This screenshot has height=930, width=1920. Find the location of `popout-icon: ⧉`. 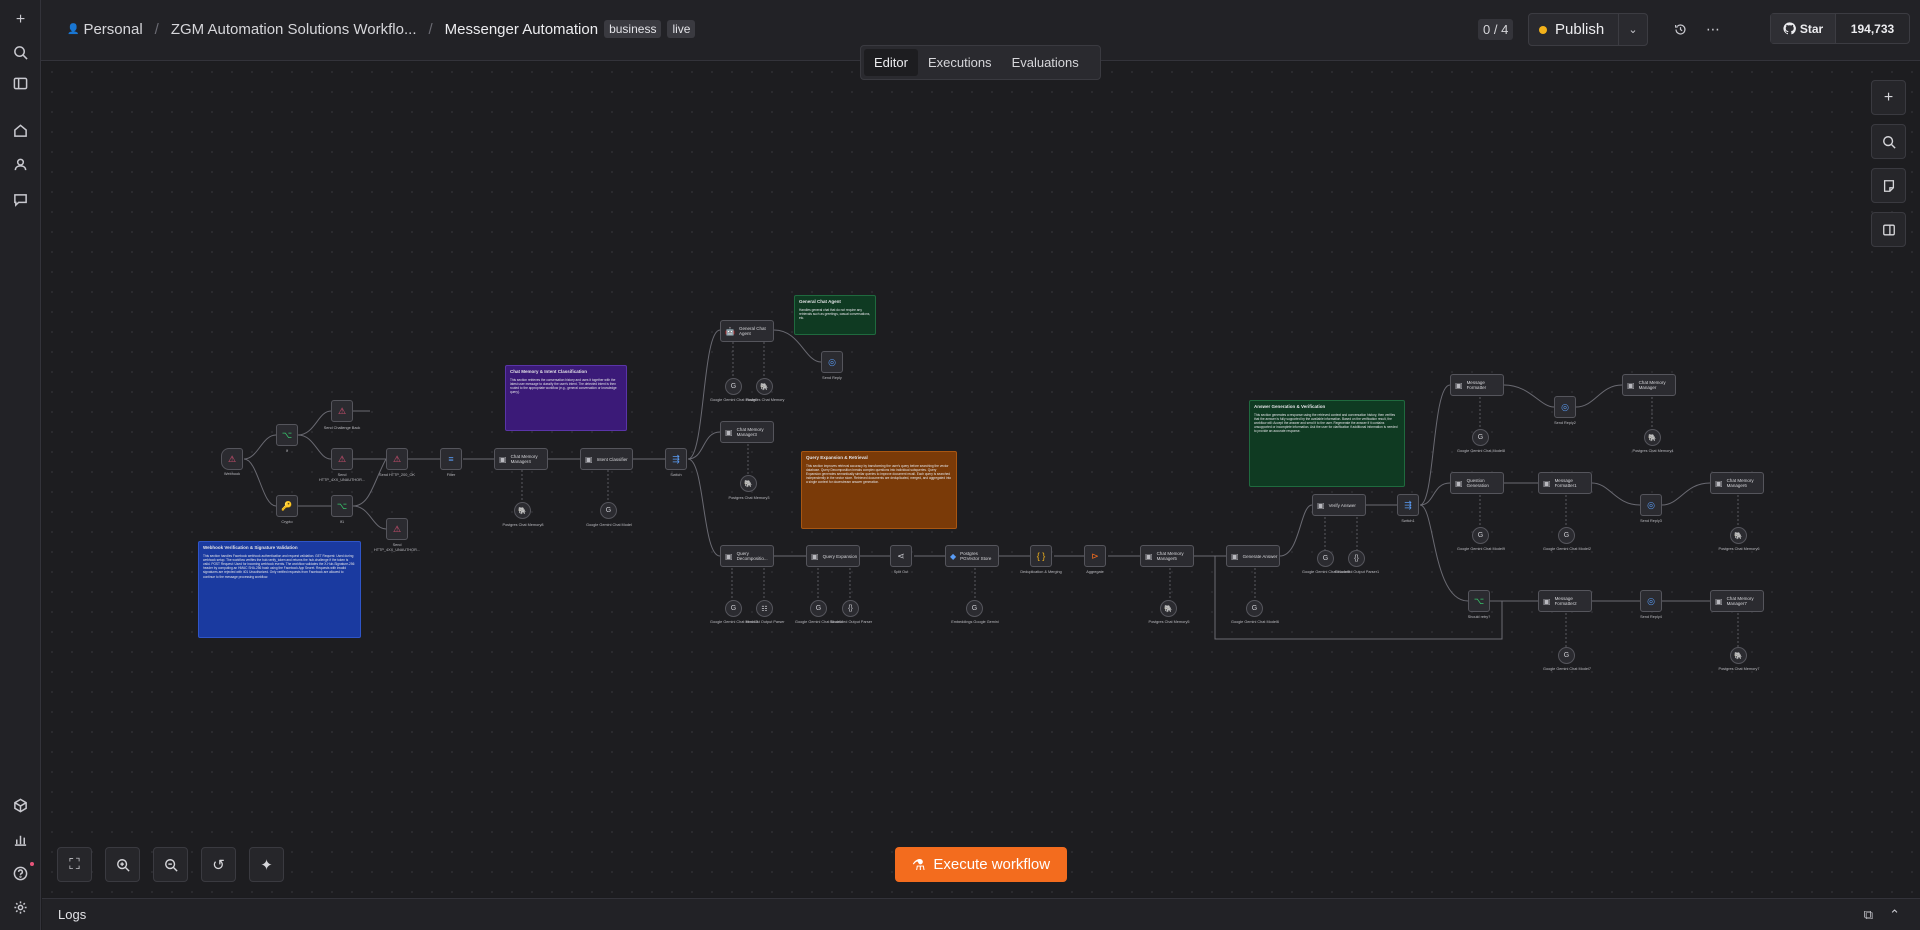

popout-icon: ⧉ is located at coordinates (1868, 915).